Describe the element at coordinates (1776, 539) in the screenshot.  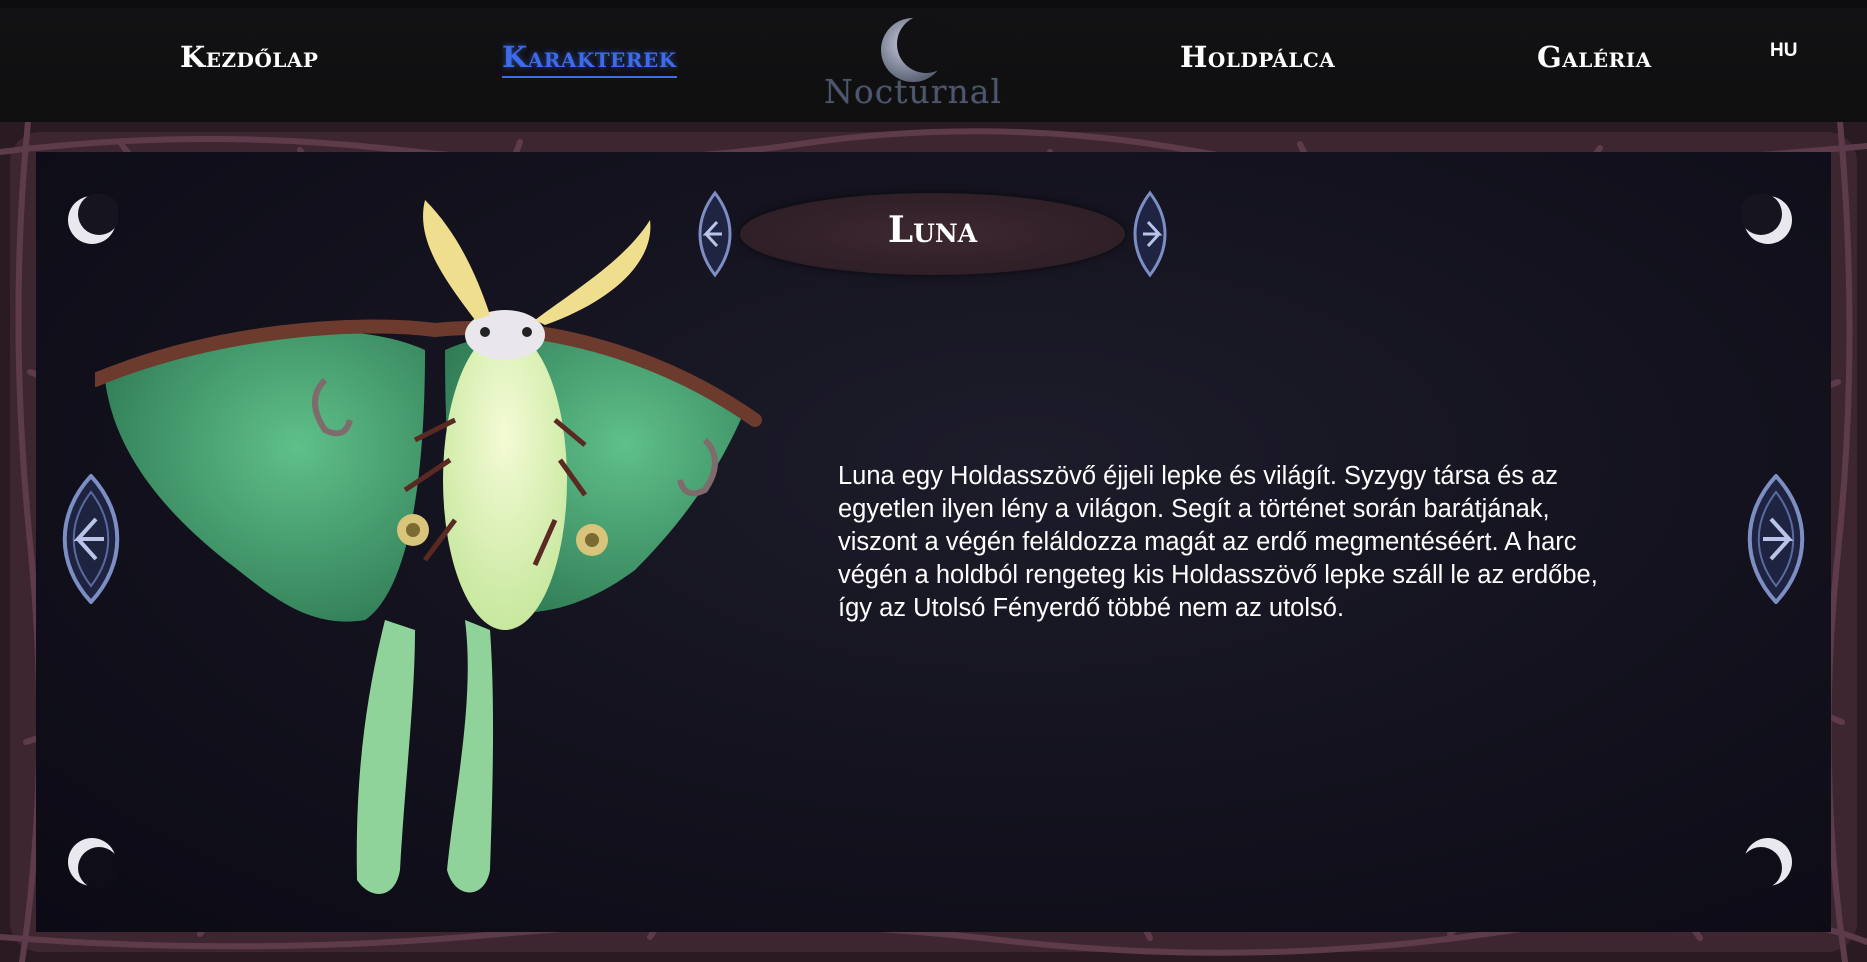
I see `arrow-right-icon` at that location.